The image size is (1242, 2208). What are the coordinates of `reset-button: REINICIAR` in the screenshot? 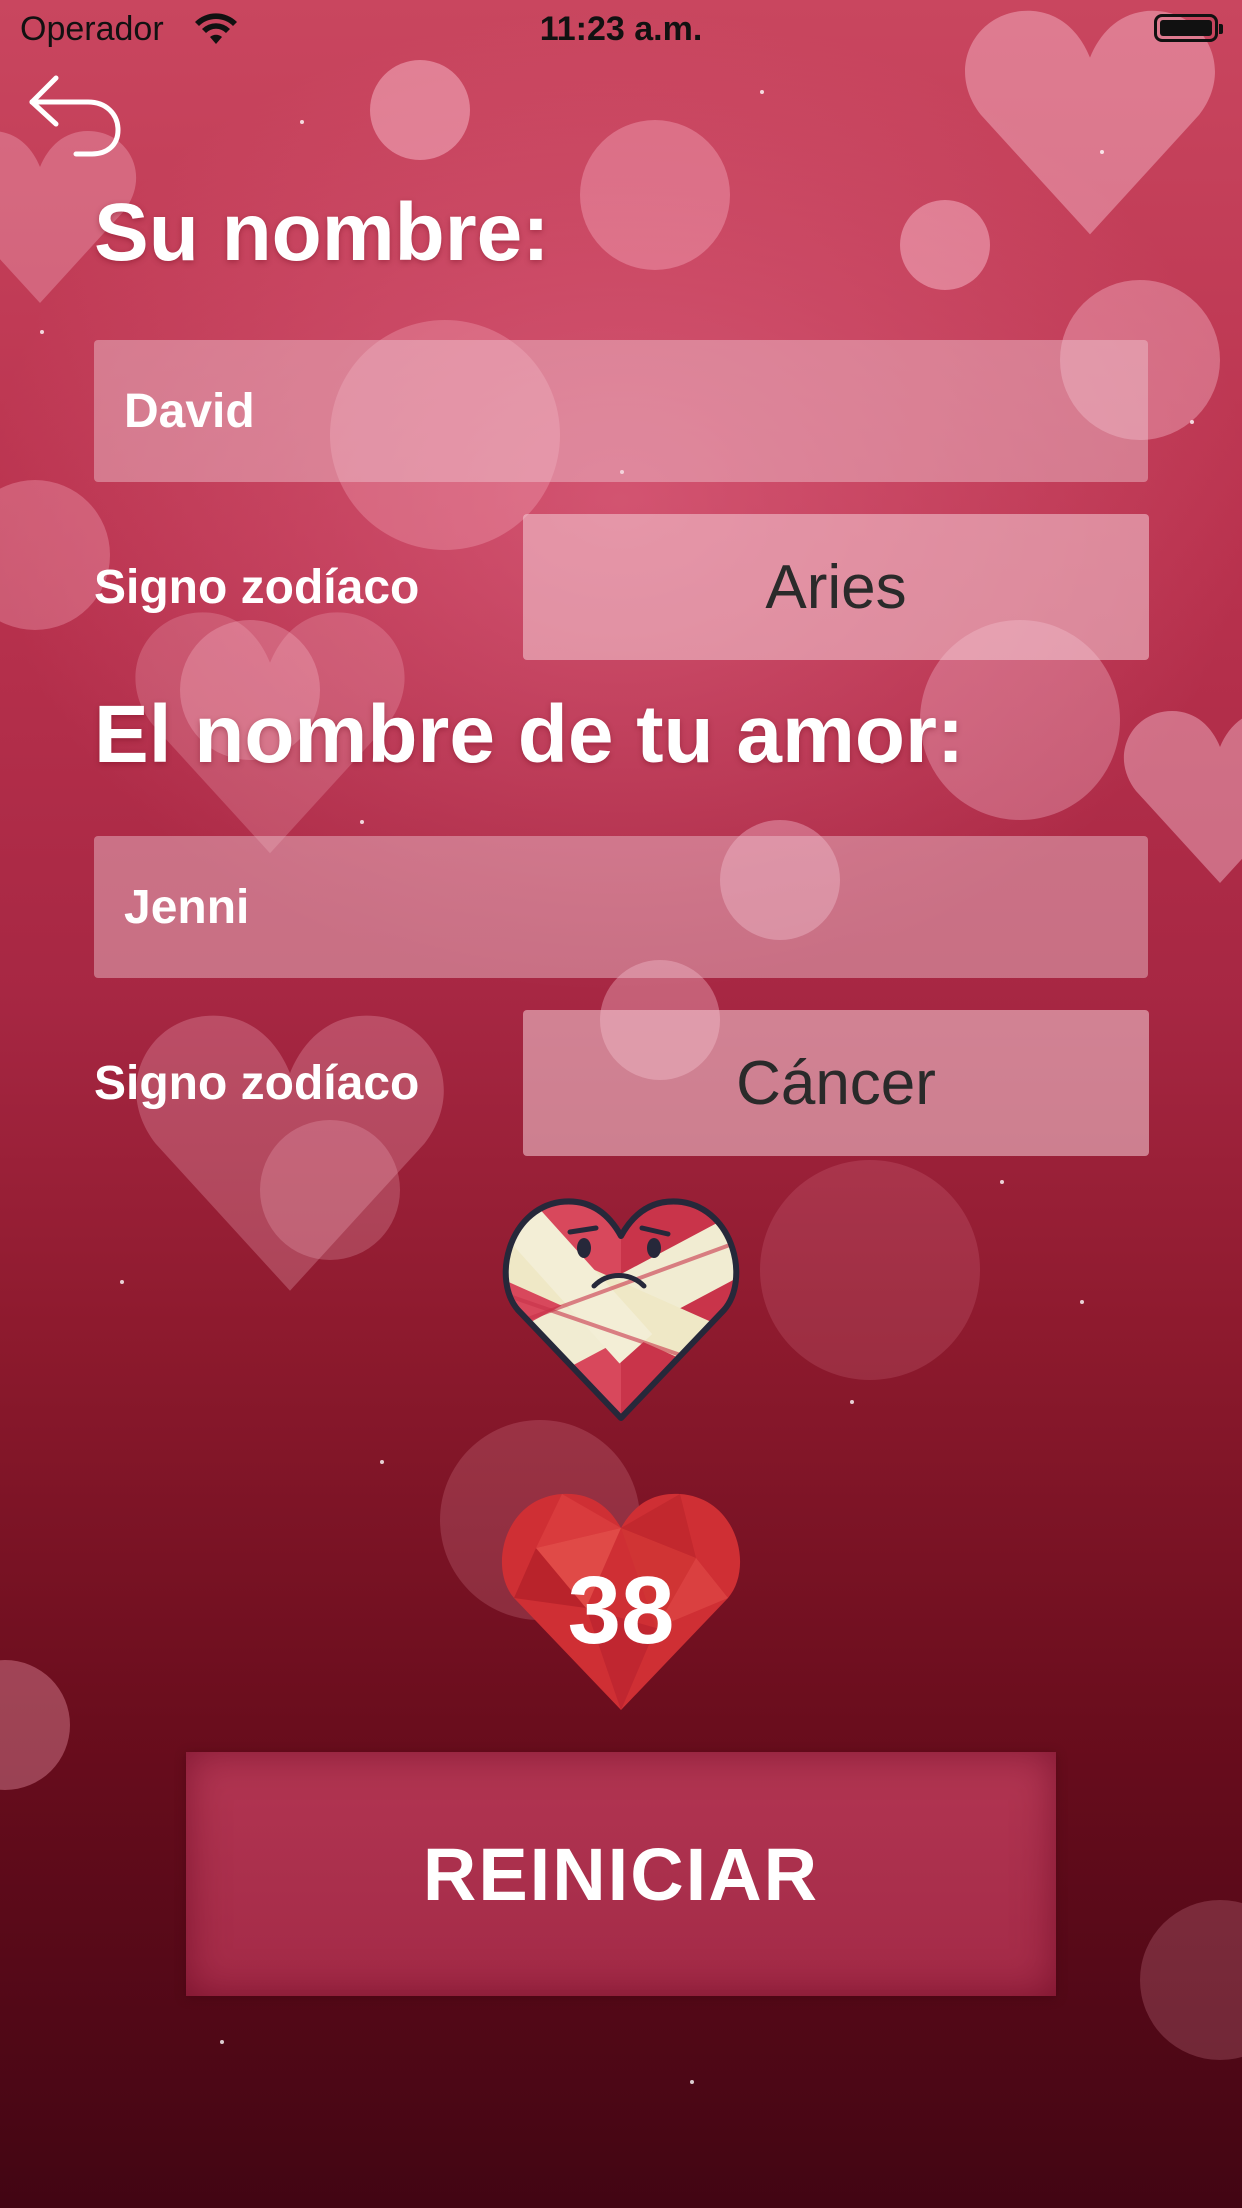 It's located at (621, 1874).